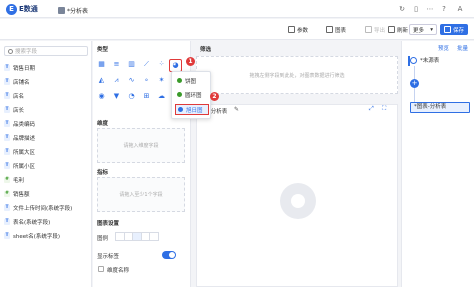  I want to click on chart-button: 图表, so click(336, 29).